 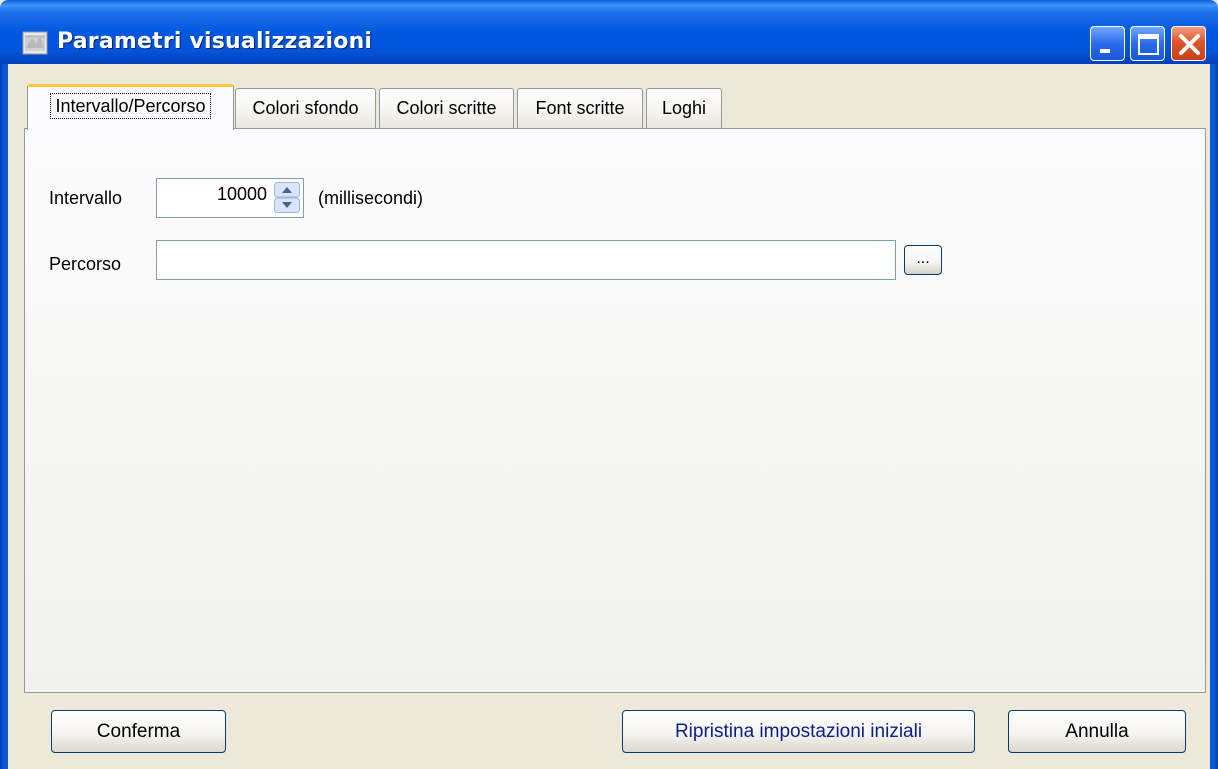 I want to click on minimize-button, so click(x=1107, y=43).